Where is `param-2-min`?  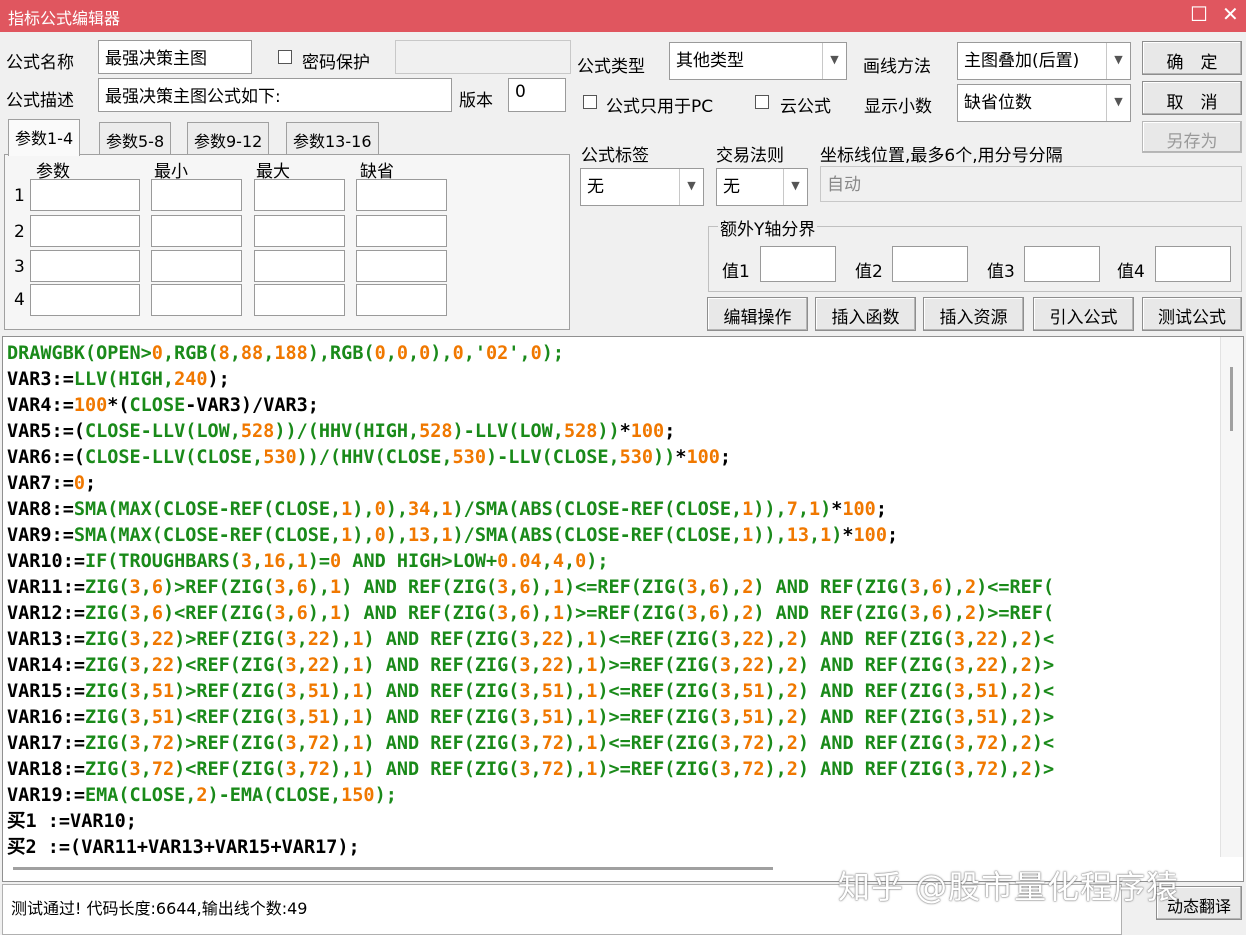
param-2-min is located at coordinates (196, 231).